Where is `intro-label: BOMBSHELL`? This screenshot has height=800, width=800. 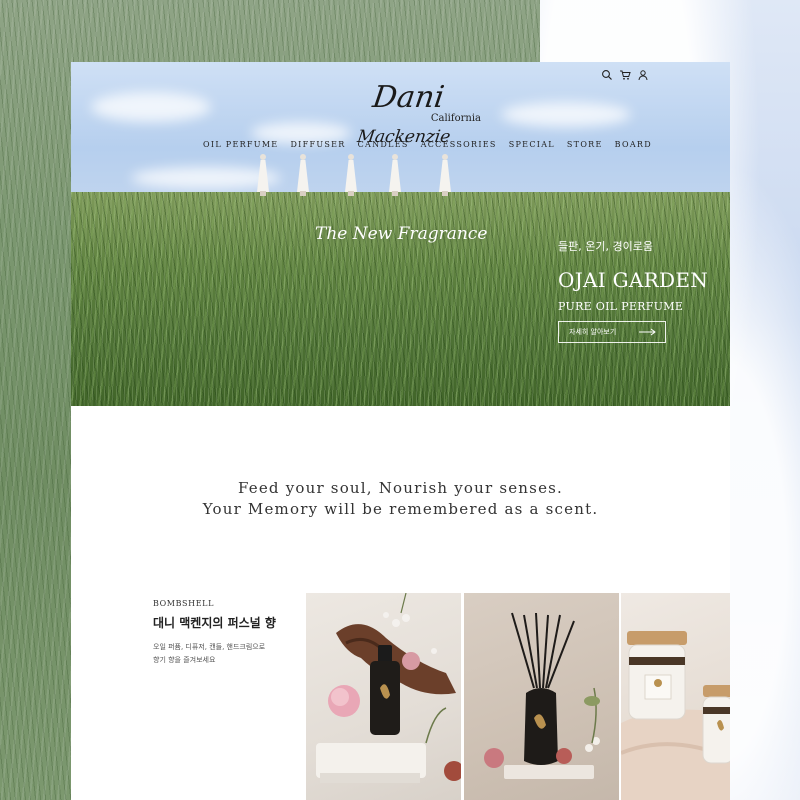 intro-label: BOMBSHELL is located at coordinates (183, 603).